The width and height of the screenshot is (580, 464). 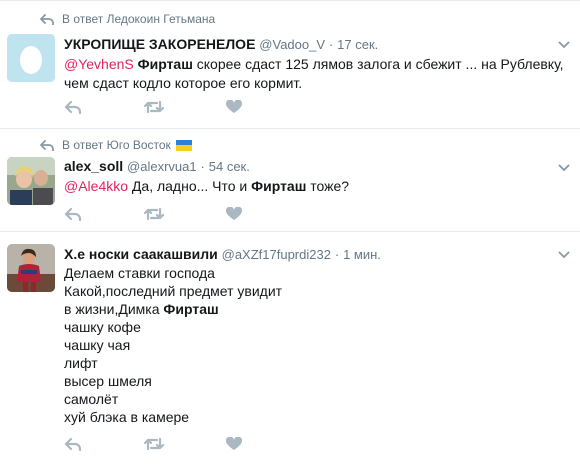 I want to click on display-name: УКРОПИЩЕ ЗАКОРЕНЕЛОЕ, so click(x=159, y=44).